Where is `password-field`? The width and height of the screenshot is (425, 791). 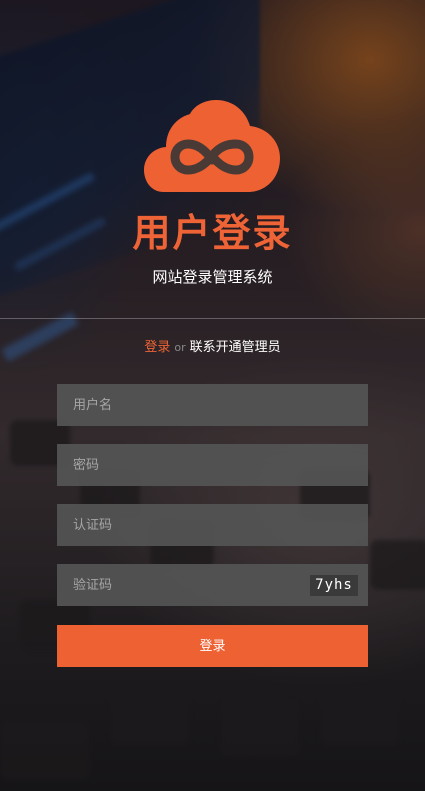
password-field is located at coordinates (212, 465).